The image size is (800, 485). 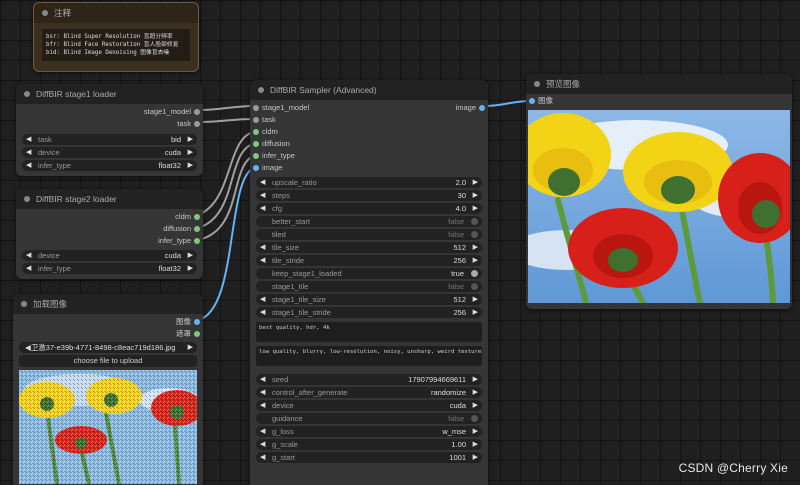 What do you see at coordinates (108, 347) in the screenshot?
I see `image-file-combo: ◀卫激37-e39b-4771-8498-c8eac719d186.jpg ▶` at bounding box center [108, 347].